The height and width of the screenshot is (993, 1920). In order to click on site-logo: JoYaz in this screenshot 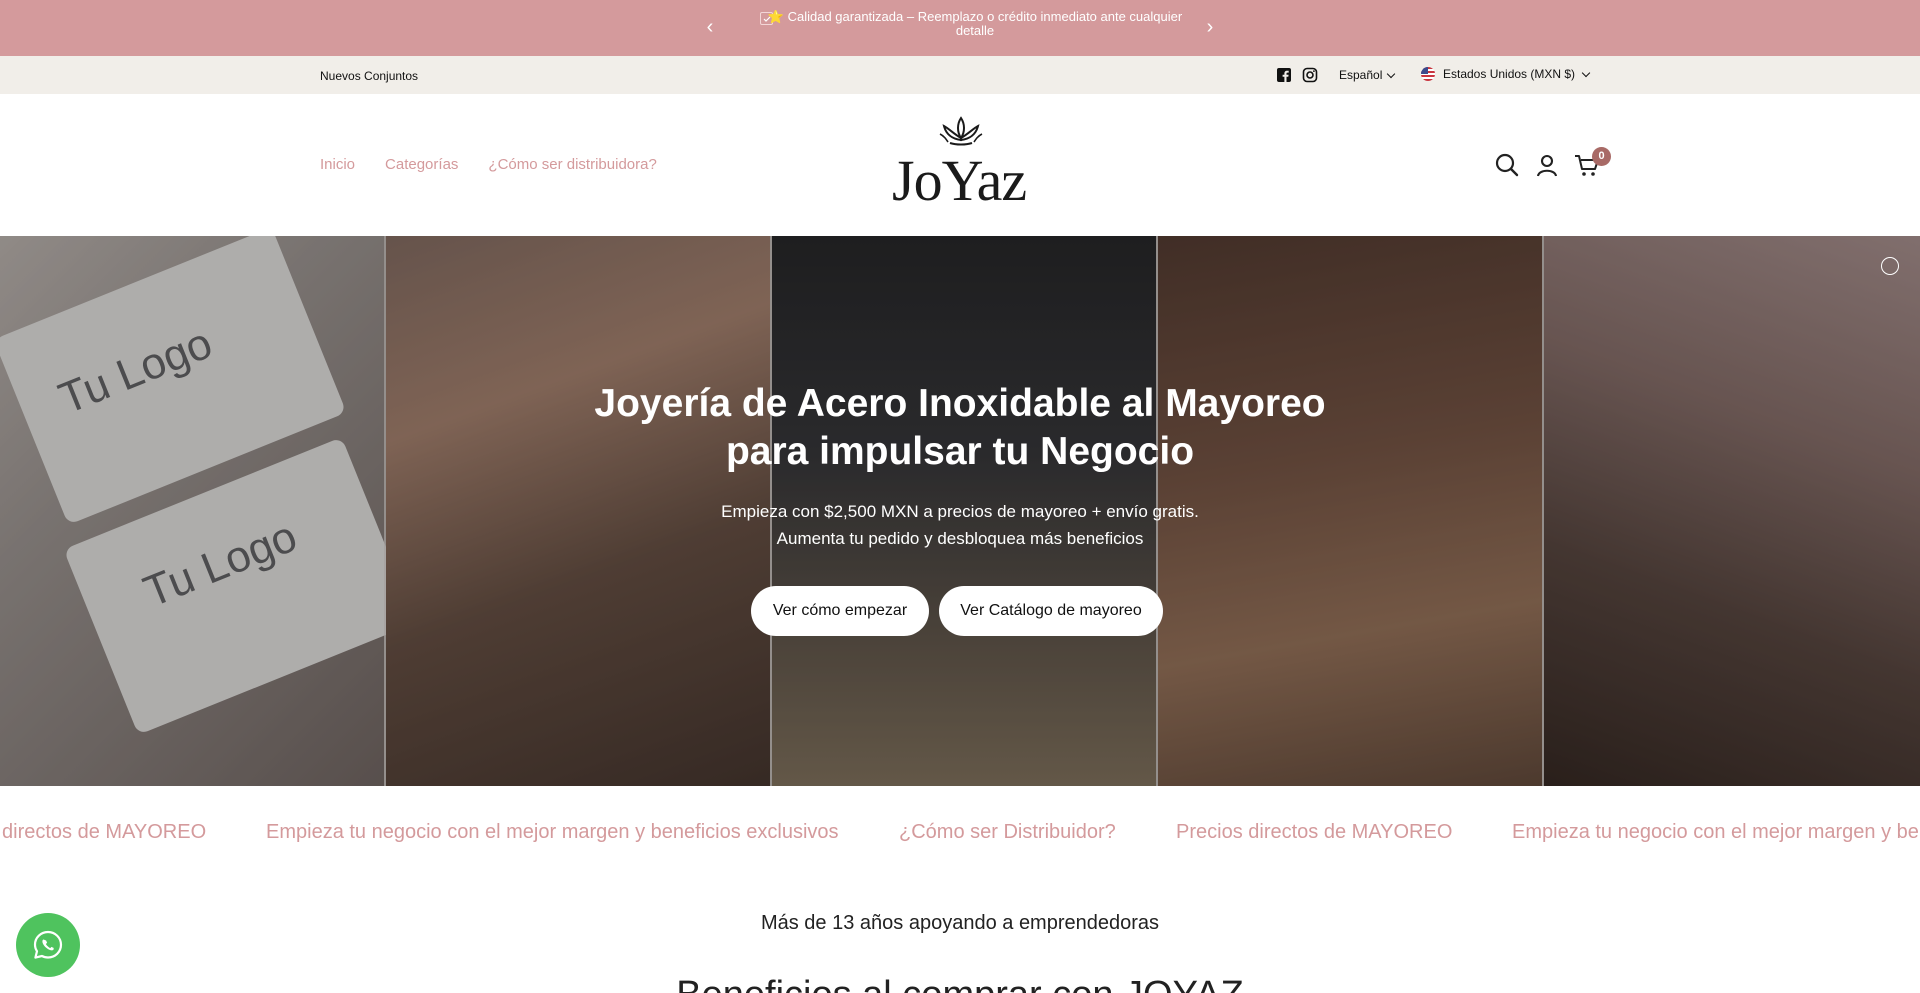, I will do `click(960, 164)`.